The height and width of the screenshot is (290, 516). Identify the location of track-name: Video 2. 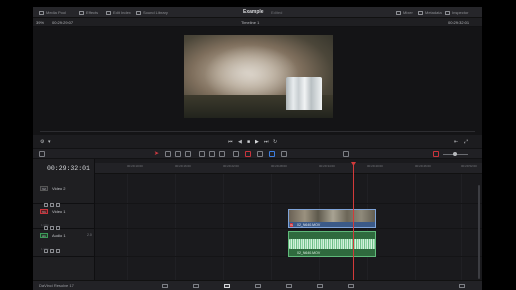
(59, 188).